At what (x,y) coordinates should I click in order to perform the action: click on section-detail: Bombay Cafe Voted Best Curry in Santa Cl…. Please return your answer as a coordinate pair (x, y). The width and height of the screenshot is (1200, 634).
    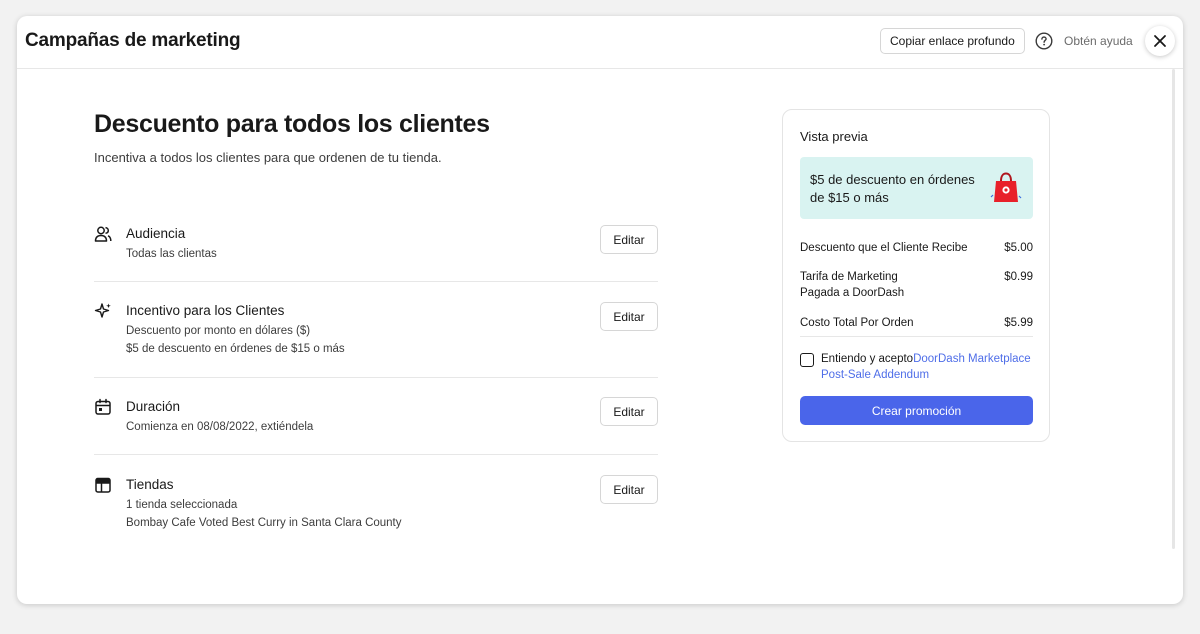
    Looking at the image, I should click on (264, 523).